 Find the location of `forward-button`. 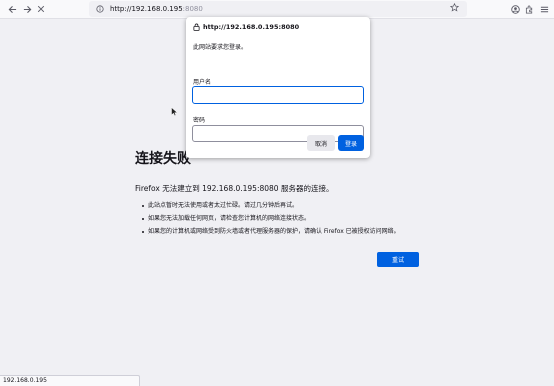

forward-button is located at coordinates (27, 9).